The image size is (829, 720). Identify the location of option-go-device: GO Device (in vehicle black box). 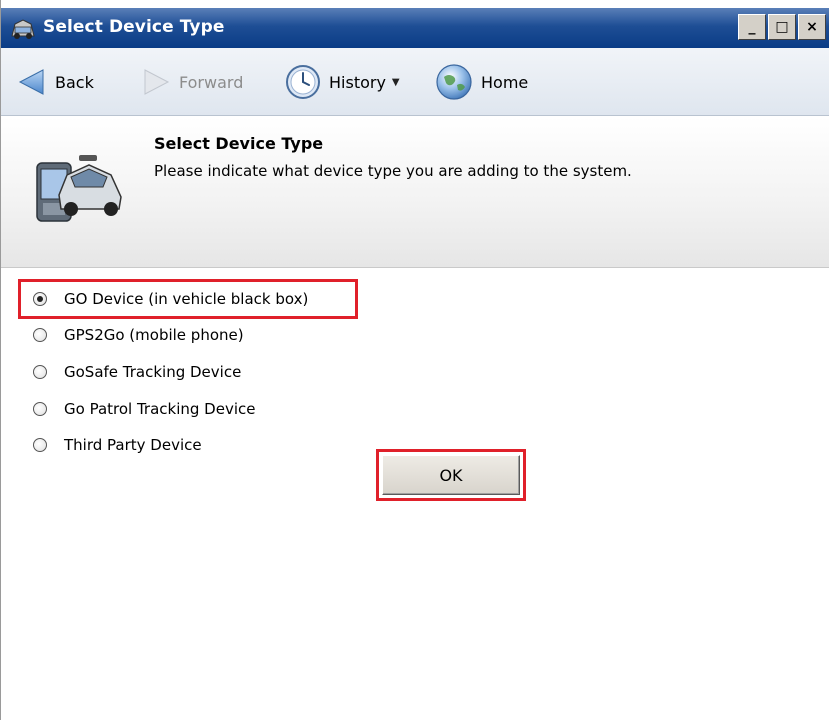
(170, 299).